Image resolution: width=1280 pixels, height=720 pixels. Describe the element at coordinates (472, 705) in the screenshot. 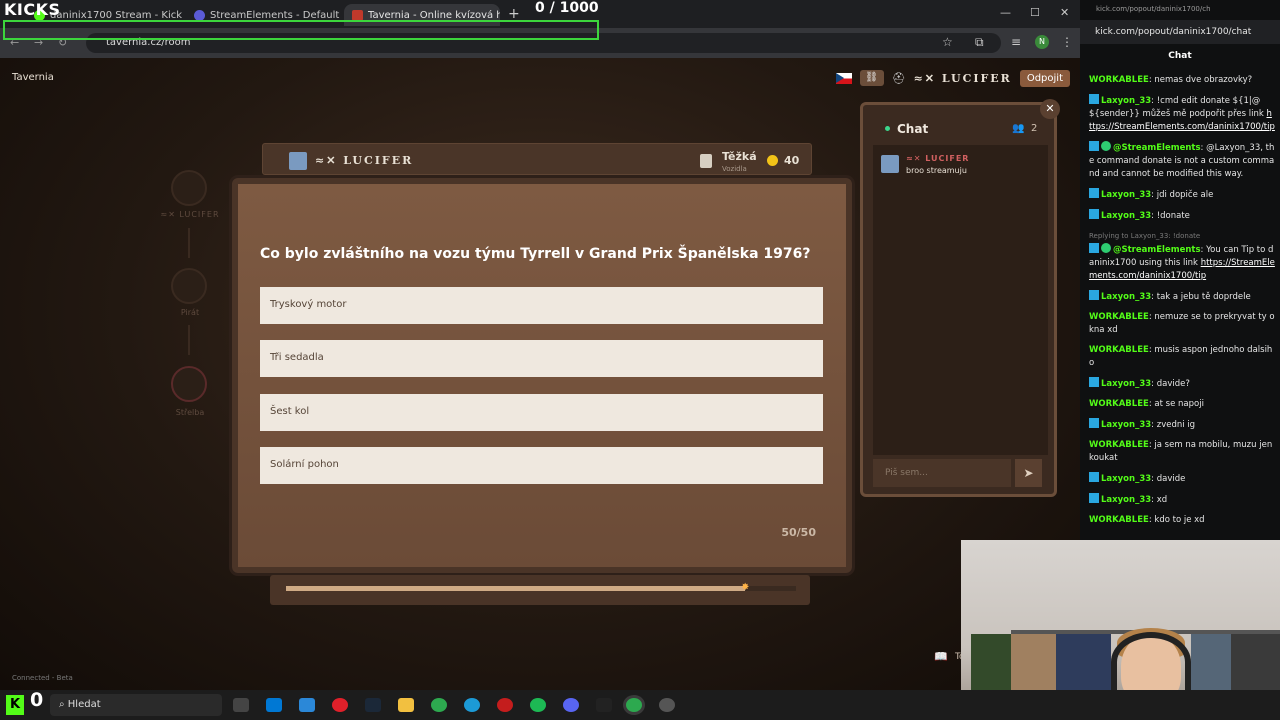

I see `edge-icon` at that location.